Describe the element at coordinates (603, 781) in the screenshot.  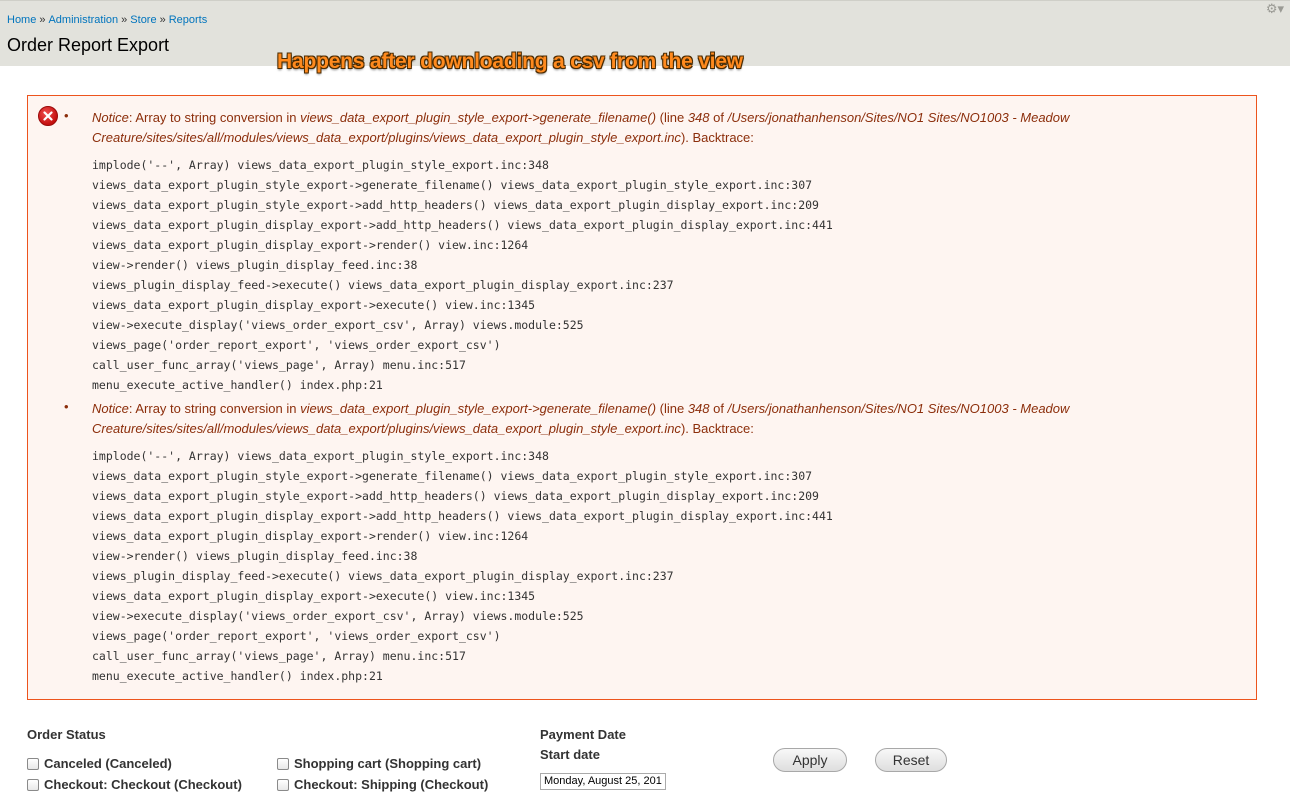
I see `start-date-input: Monday, August 25, 201` at that location.